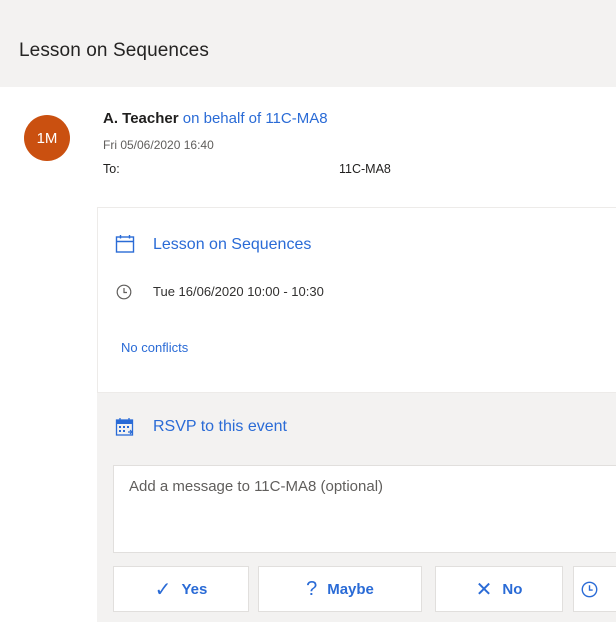 This screenshot has width=616, height=622. Describe the element at coordinates (255, 118) in the screenshot. I see `on-behalf-link: on behalf of 11C-MA8` at that location.